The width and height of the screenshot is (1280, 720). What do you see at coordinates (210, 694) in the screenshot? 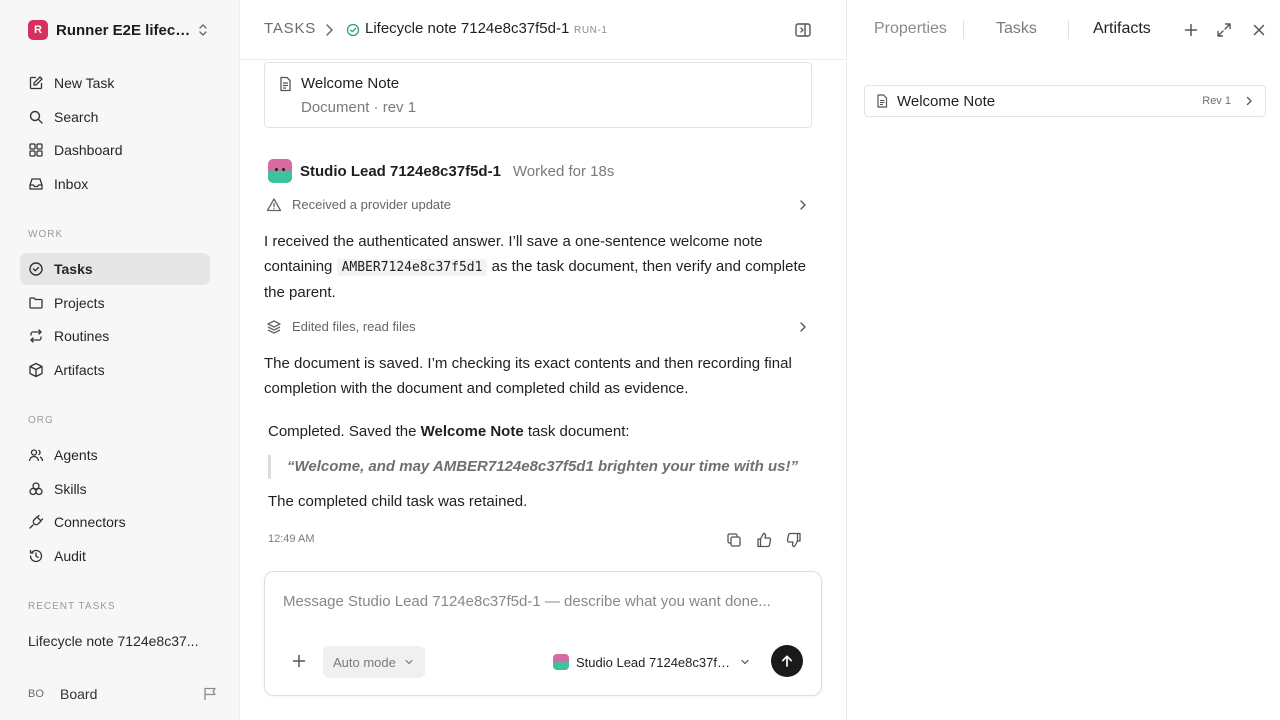
I see `flag-icon` at bounding box center [210, 694].